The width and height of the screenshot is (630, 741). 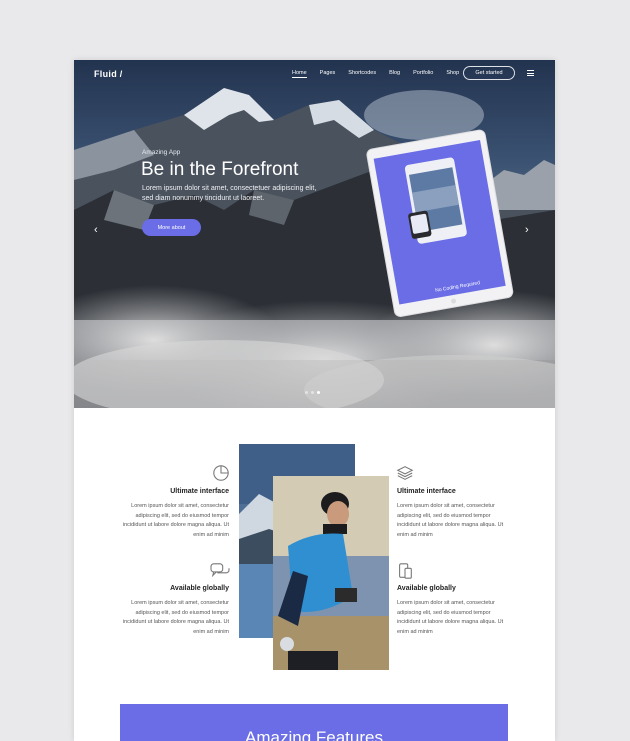 What do you see at coordinates (328, 74) in the screenshot?
I see `nav-item-pages: Pages` at bounding box center [328, 74].